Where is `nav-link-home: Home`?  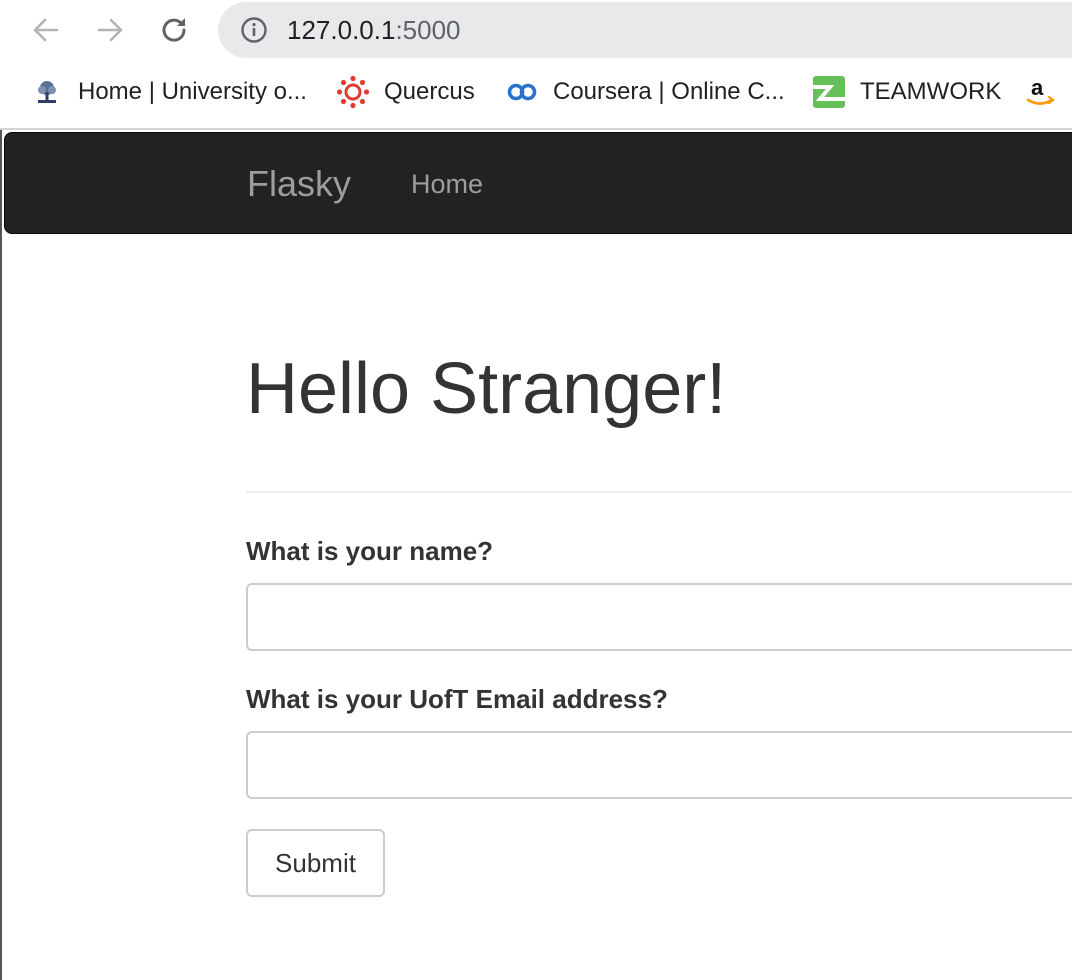
nav-link-home: Home is located at coordinates (447, 184).